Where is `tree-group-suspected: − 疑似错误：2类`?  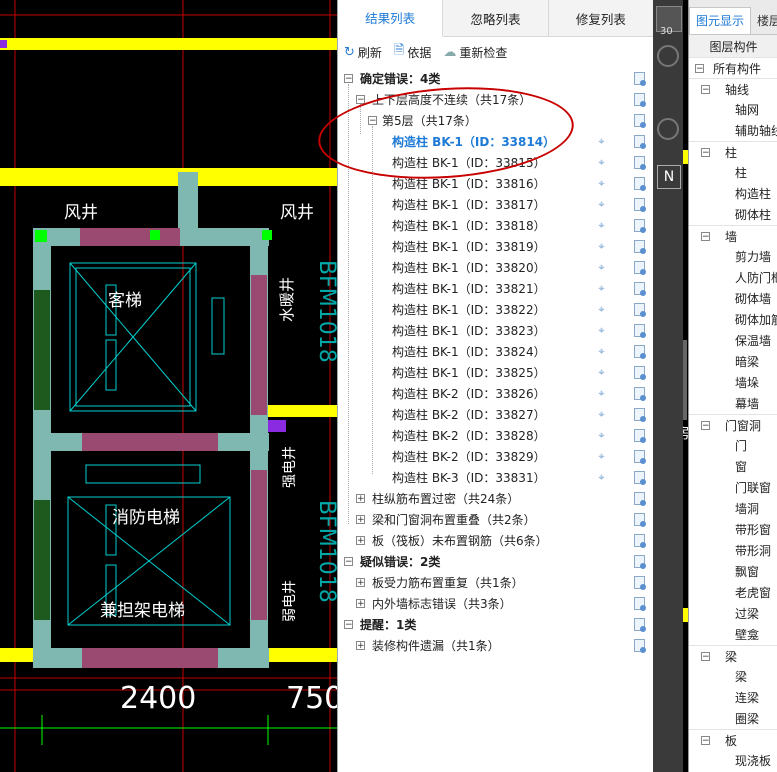 tree-group-suspected: − 疑似错误：2类 is located at coordinates (495, 561).